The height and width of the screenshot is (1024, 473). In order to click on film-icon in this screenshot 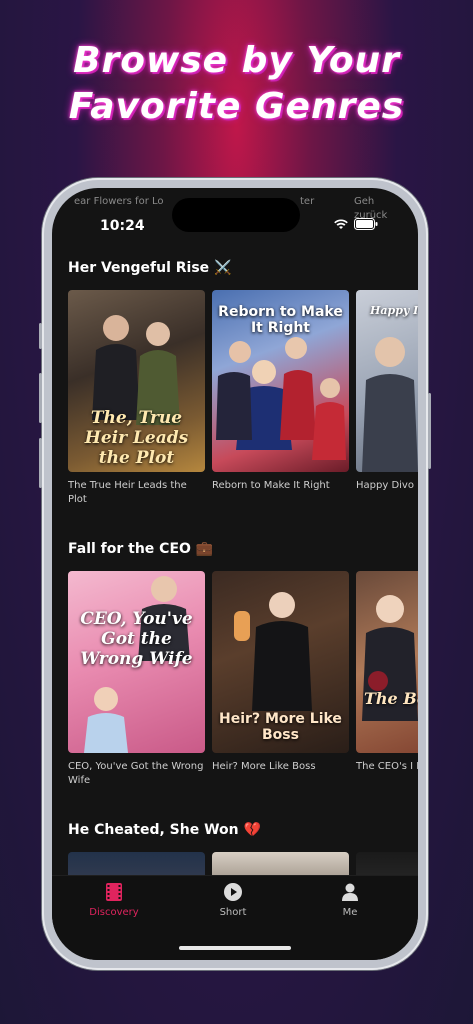, I will do `click(114, 892)`.